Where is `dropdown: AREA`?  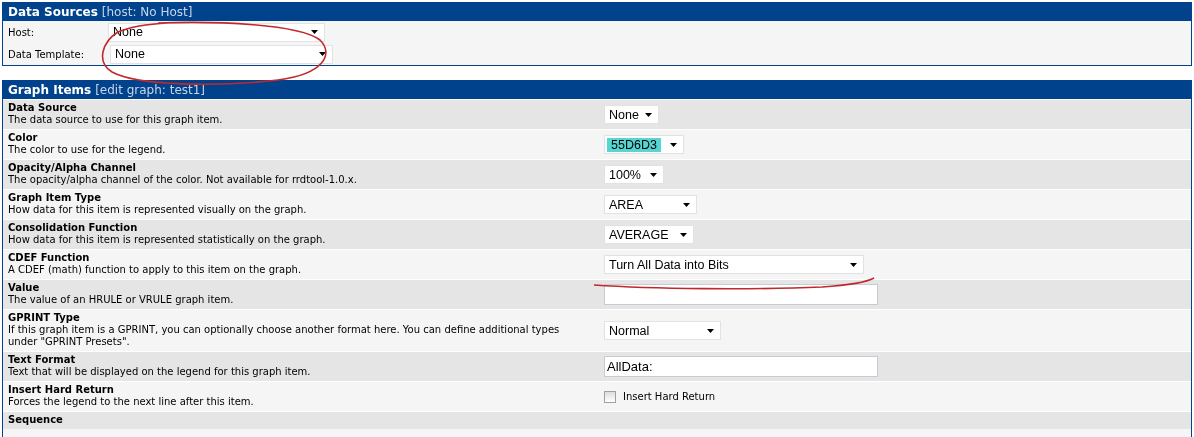 dropdown: AREA is located at coordinates (650, 204).